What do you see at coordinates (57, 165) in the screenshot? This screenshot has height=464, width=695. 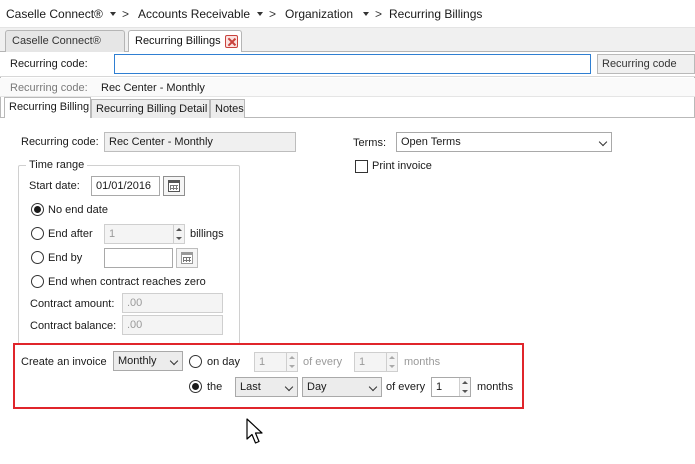 I see `time-range-title: Time range` at bounding box center [57, 165].